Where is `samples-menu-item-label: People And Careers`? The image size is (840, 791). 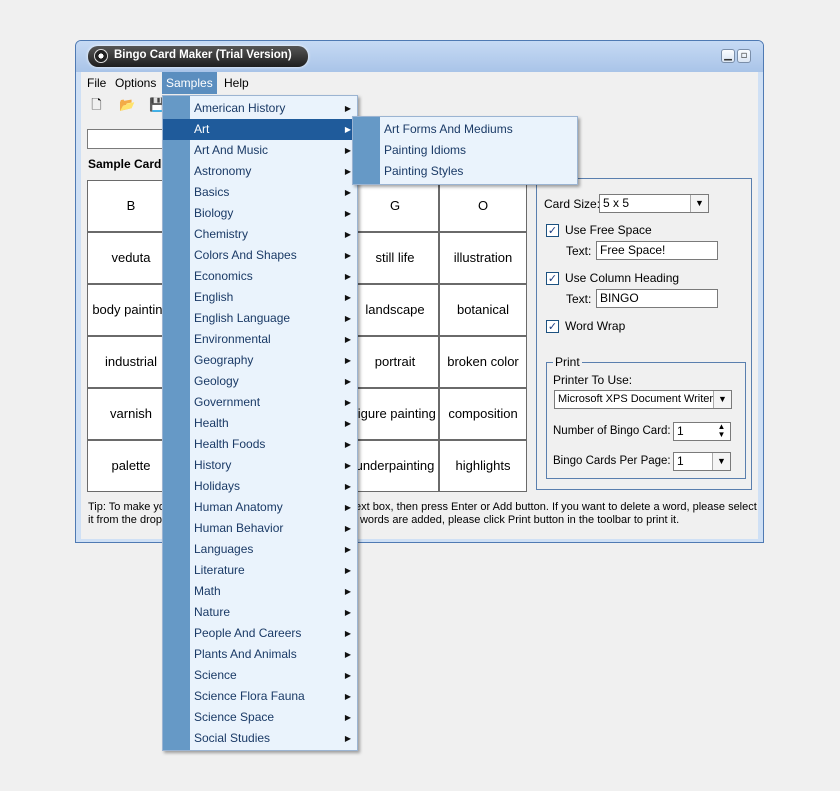
samples-menu-item-label: People And Careers is located at coordinates (248, 633).